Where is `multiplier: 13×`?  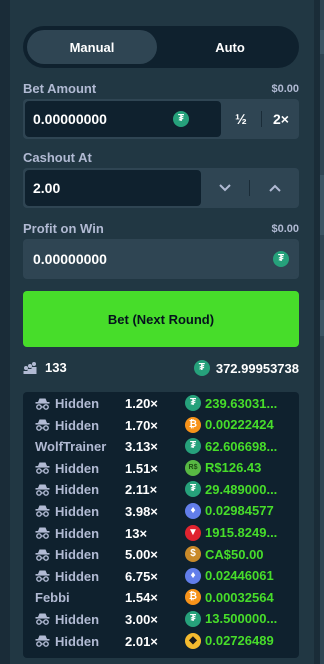 multiplier: 13× is located at coordinates (136, 533).